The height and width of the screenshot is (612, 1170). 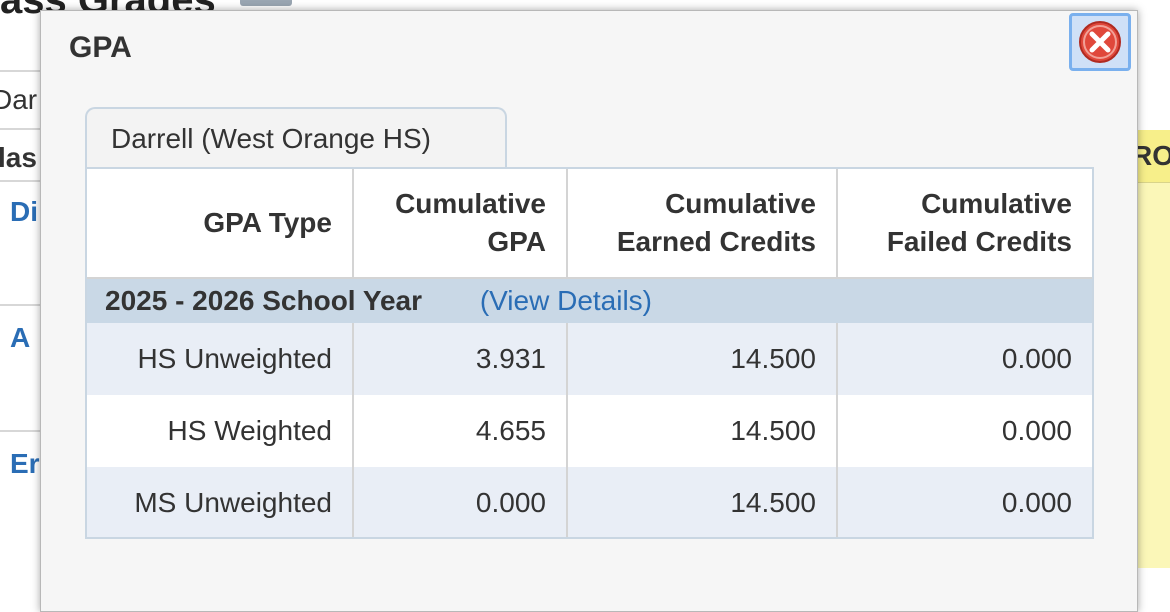 I want to click on school-year-row: 2025 - 2026 School Year (View Details), so click(x=589, y=300).